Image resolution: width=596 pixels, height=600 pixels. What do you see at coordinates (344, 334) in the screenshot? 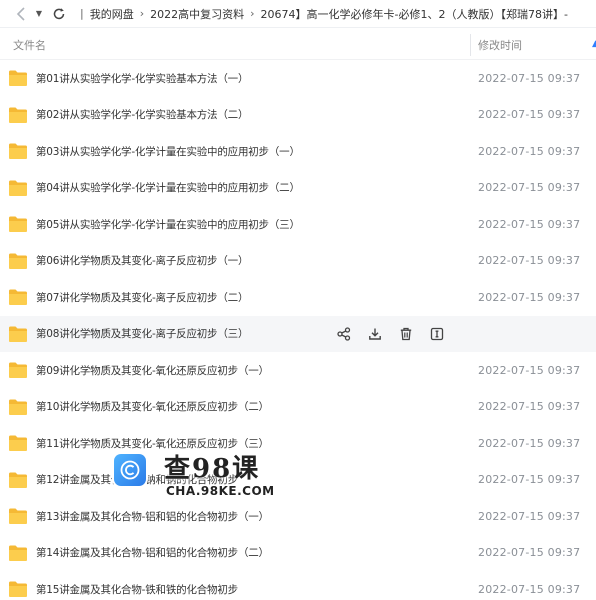
I see `share-icon` at bounding box center [344, 334].